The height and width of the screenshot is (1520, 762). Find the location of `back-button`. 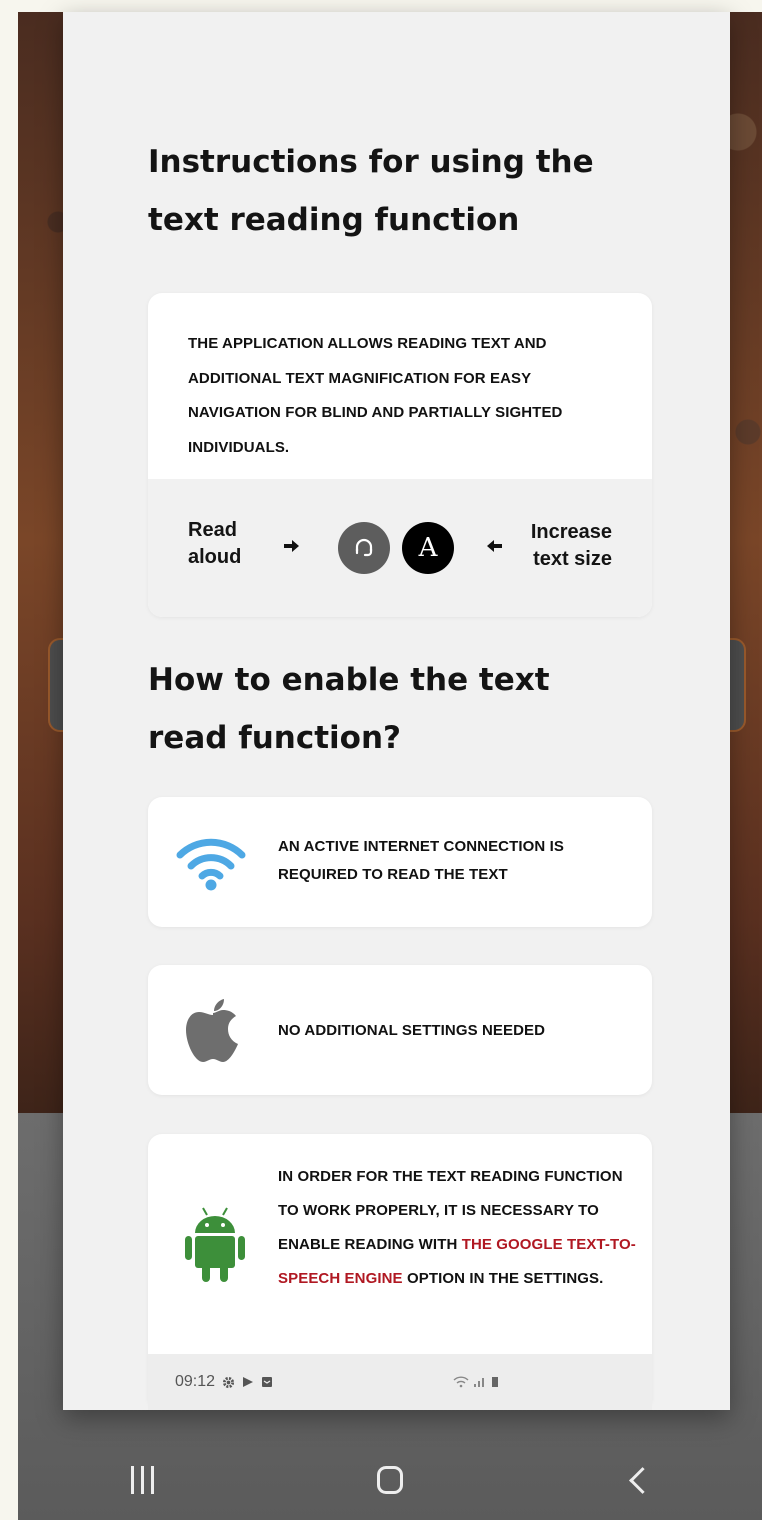

back-button is located at coordinates (638, 1480).